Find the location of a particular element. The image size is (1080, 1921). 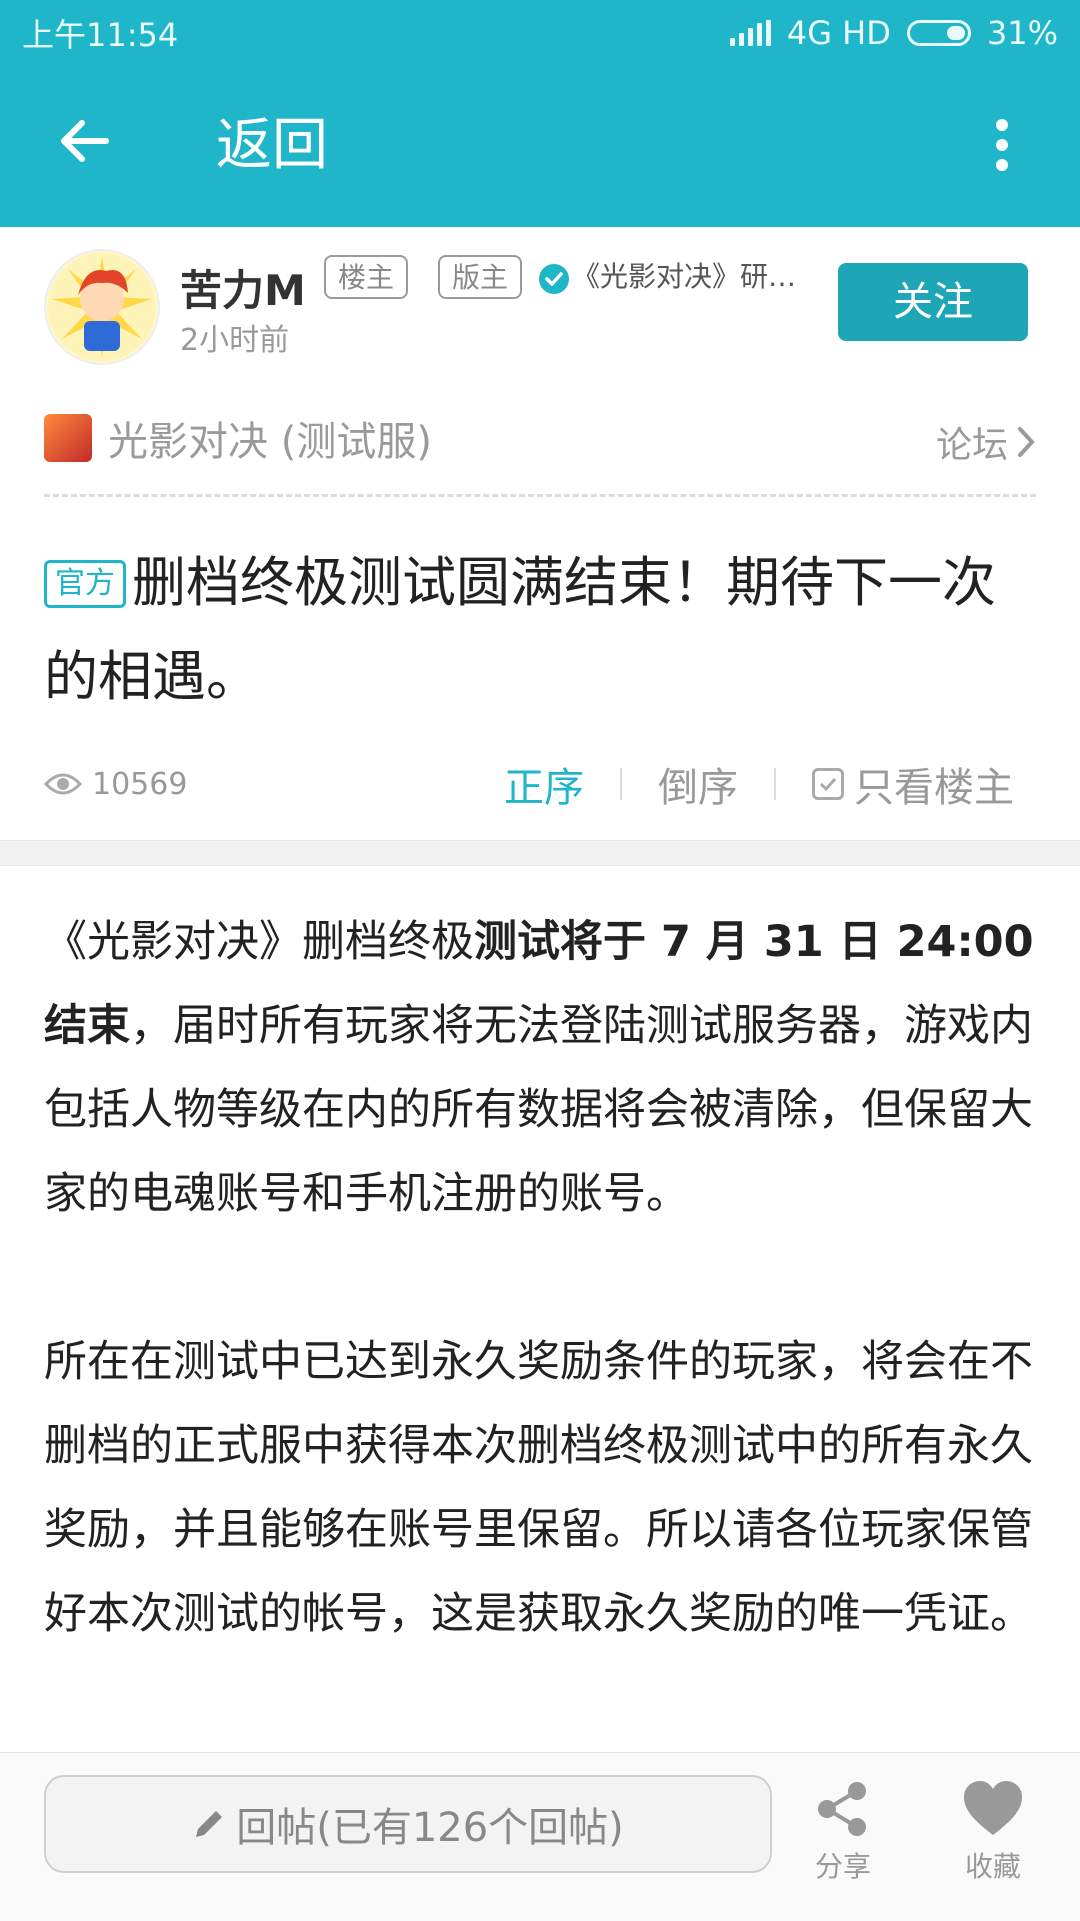

sort-options: 正序 倒序 只看楼主 is located at coordinates (759, 784).